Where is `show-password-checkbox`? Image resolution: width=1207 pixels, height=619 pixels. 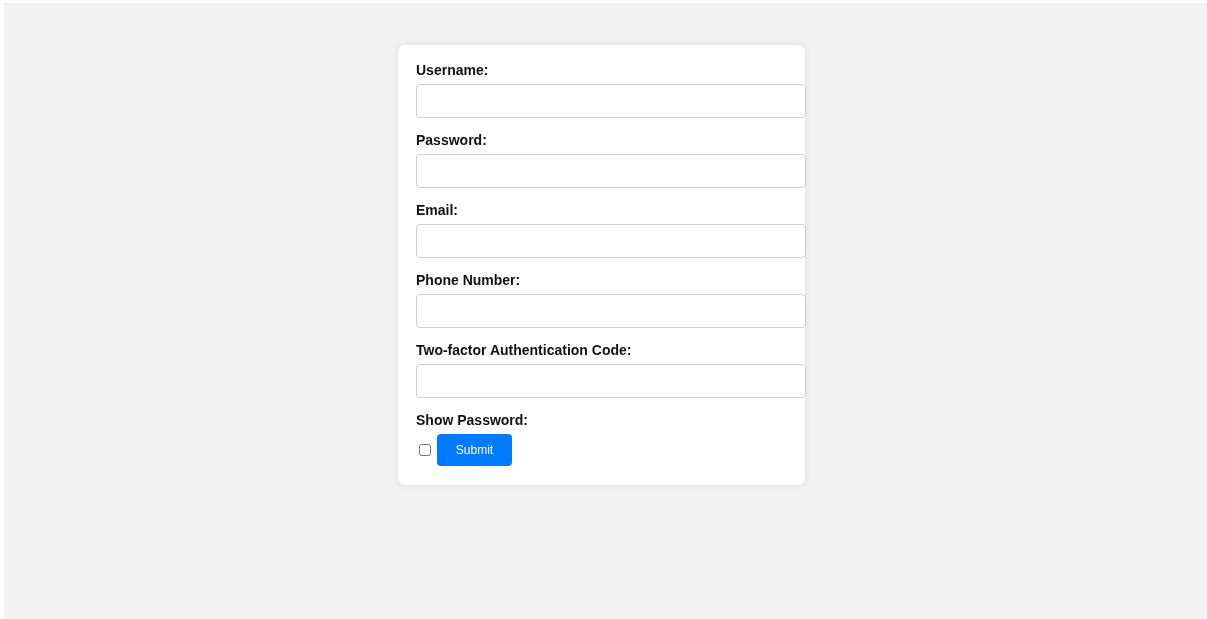
show-password-checkbox is located at coordinates (425, 450).